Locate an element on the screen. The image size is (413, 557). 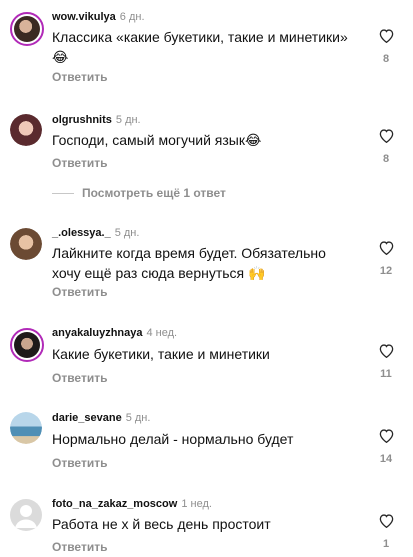
comment-meta: wow.vikulya 6 дн. is located at coordinates (98, 17).